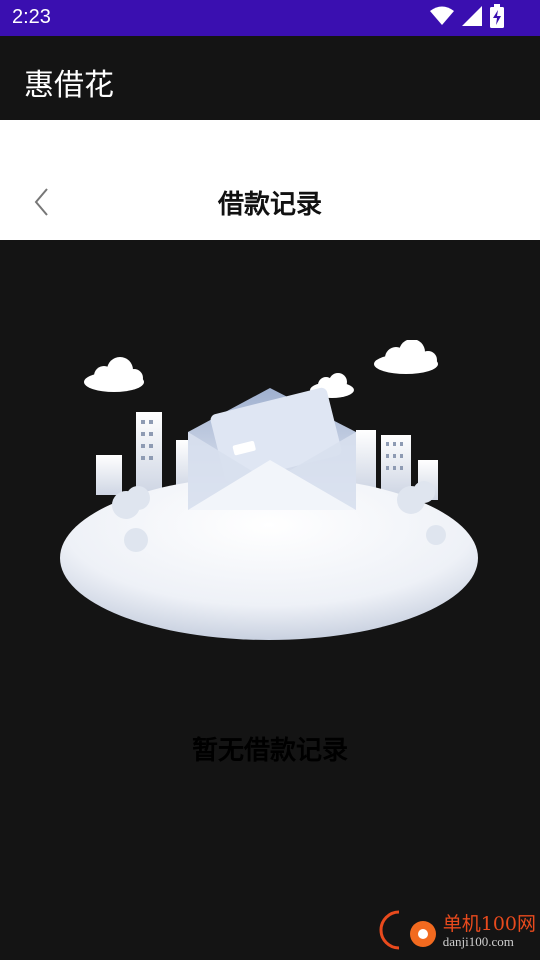 The height and width of the screenshot is (960, 540). Describe the element at coordinates (472, 18) in the screenshot. I see `signal-icon` at that location.